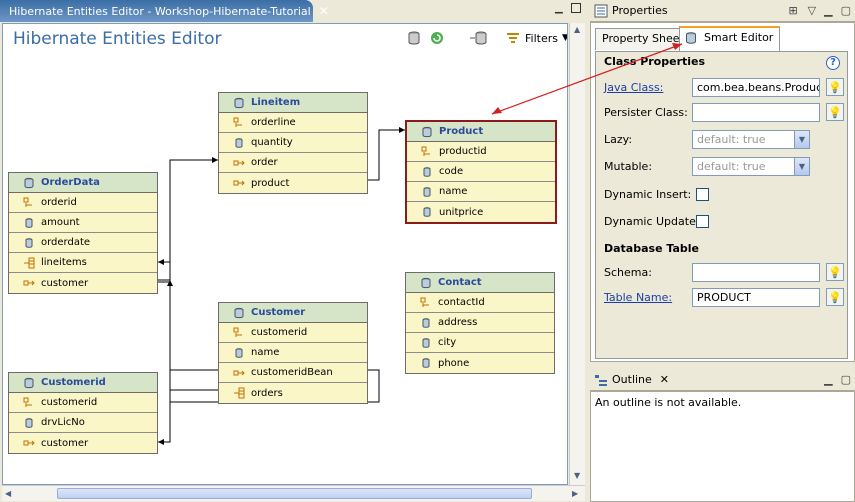  What do you see at coordinates (587, 79) in the screenshot?
I see `annotation-arrow` at bounding box center [587, 79].